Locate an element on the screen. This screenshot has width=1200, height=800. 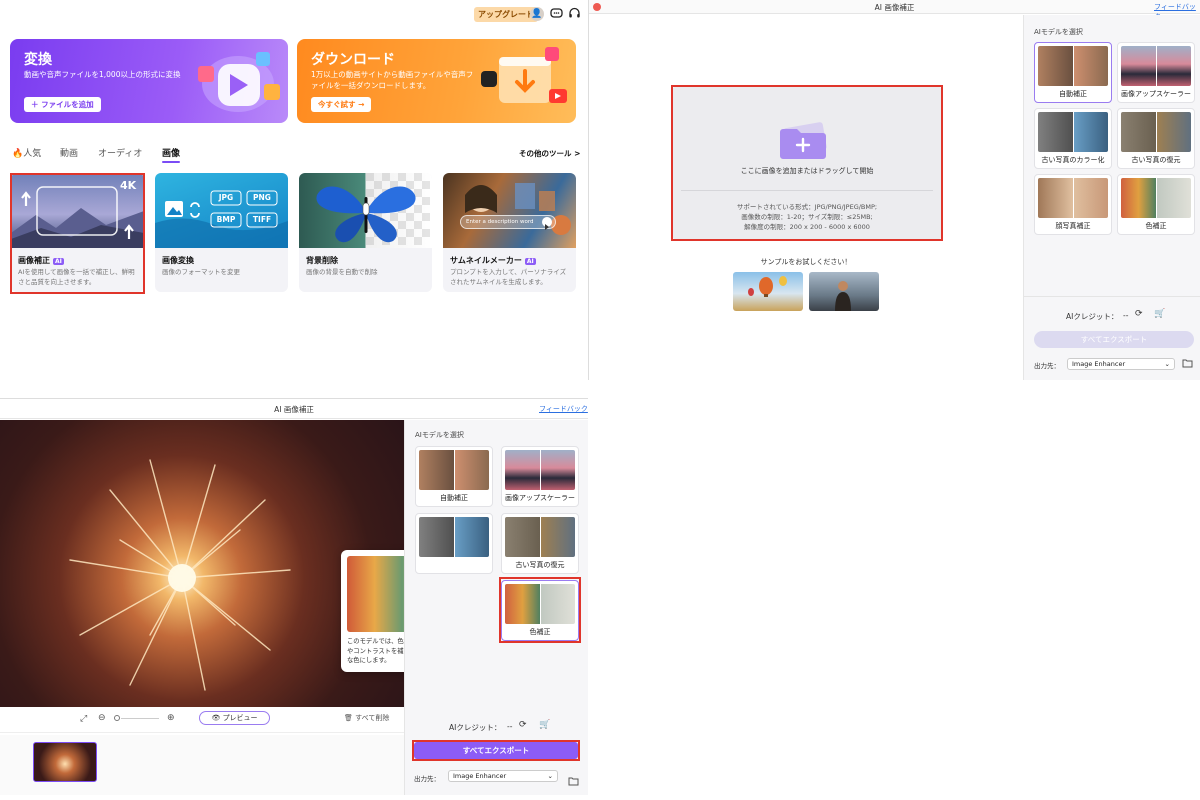
fit-screen-icon: ⤢ is located at coordinates (83, 719).